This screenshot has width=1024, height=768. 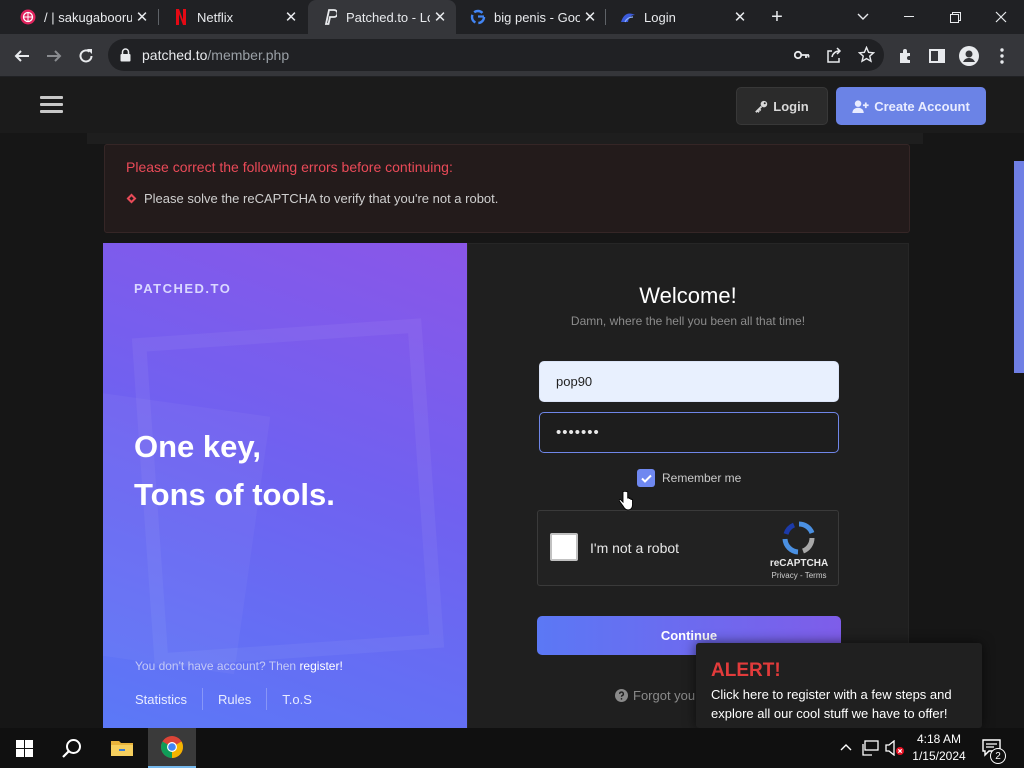 I want to click on windows-logo-icon, so click(x=24, y=748).